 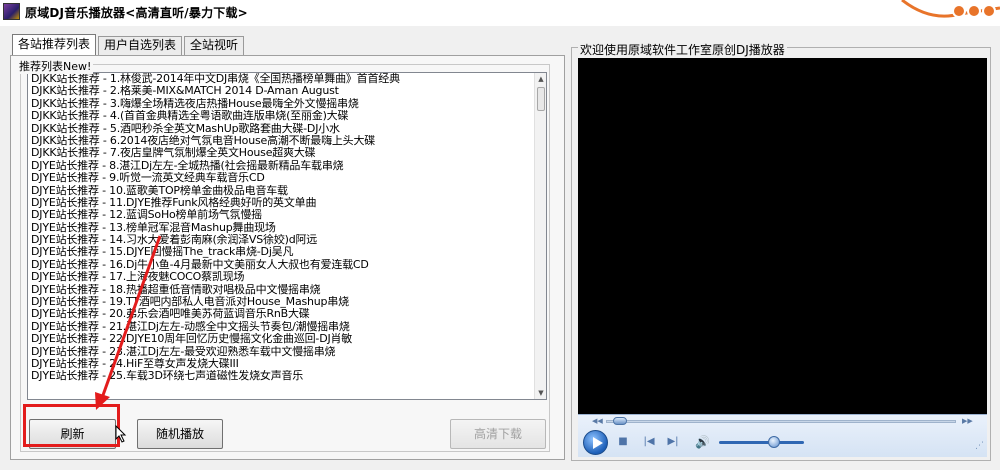 What do you see at coordinates (540, 79) in the screenshot?
I see `scroll-up-icon: ▲` at bounding box center [540, 79].